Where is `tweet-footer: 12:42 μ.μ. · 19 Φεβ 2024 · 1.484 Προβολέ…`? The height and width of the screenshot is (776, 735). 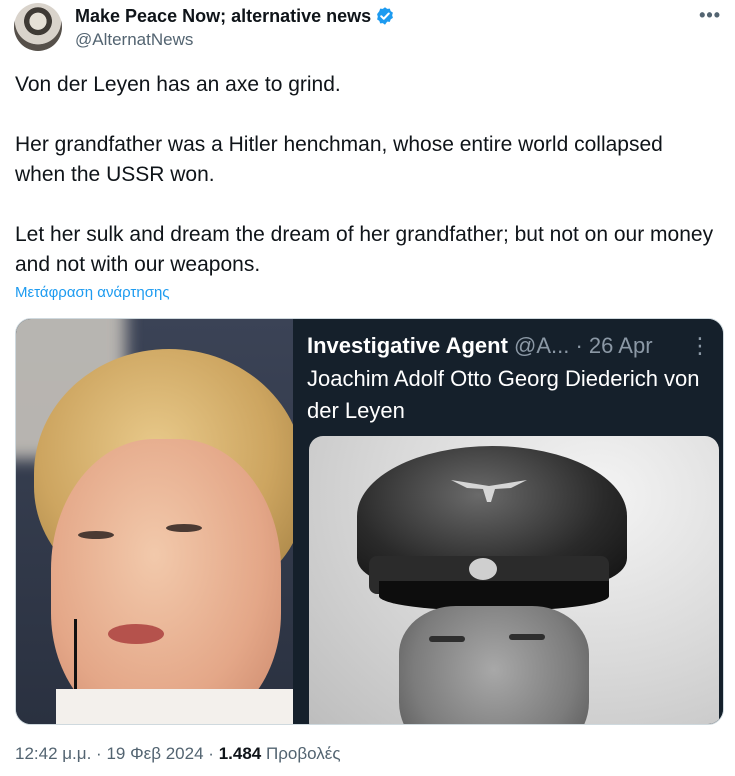
tweet-footer: 12:42 μ.μ. · 19 Φεβ 2024 · 1.484 Προβολέ… is located at coordinates (178, 754).